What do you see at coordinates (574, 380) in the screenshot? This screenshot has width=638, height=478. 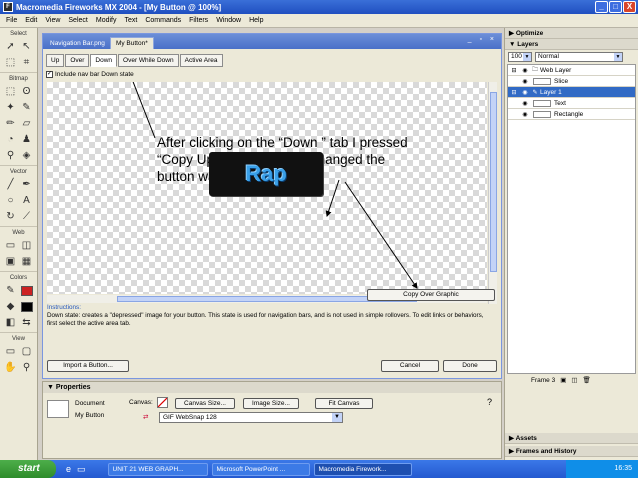 I see `new-bitmap-icon: ◫` at bounding box center [574, 380].